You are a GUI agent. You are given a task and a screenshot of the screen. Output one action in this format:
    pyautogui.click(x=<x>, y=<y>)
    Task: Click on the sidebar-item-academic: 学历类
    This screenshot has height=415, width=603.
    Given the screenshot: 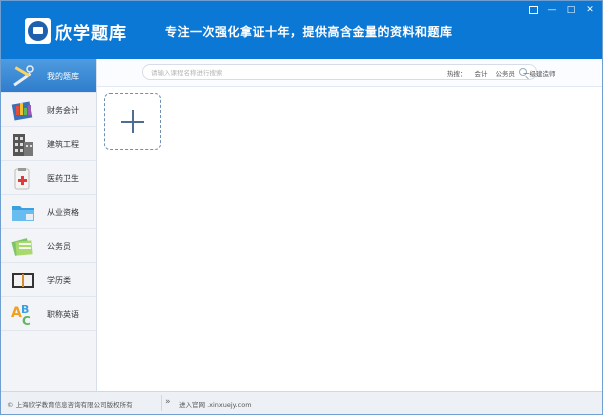 What is the action you would take?
    pyautogui.click(x=48, y=280)
    